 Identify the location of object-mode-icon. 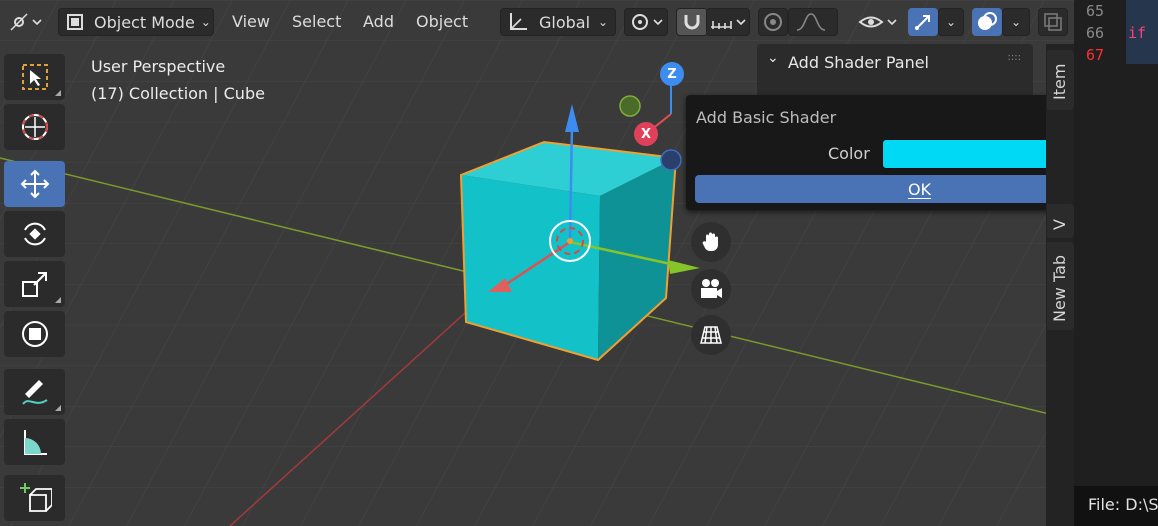
(75, 22).